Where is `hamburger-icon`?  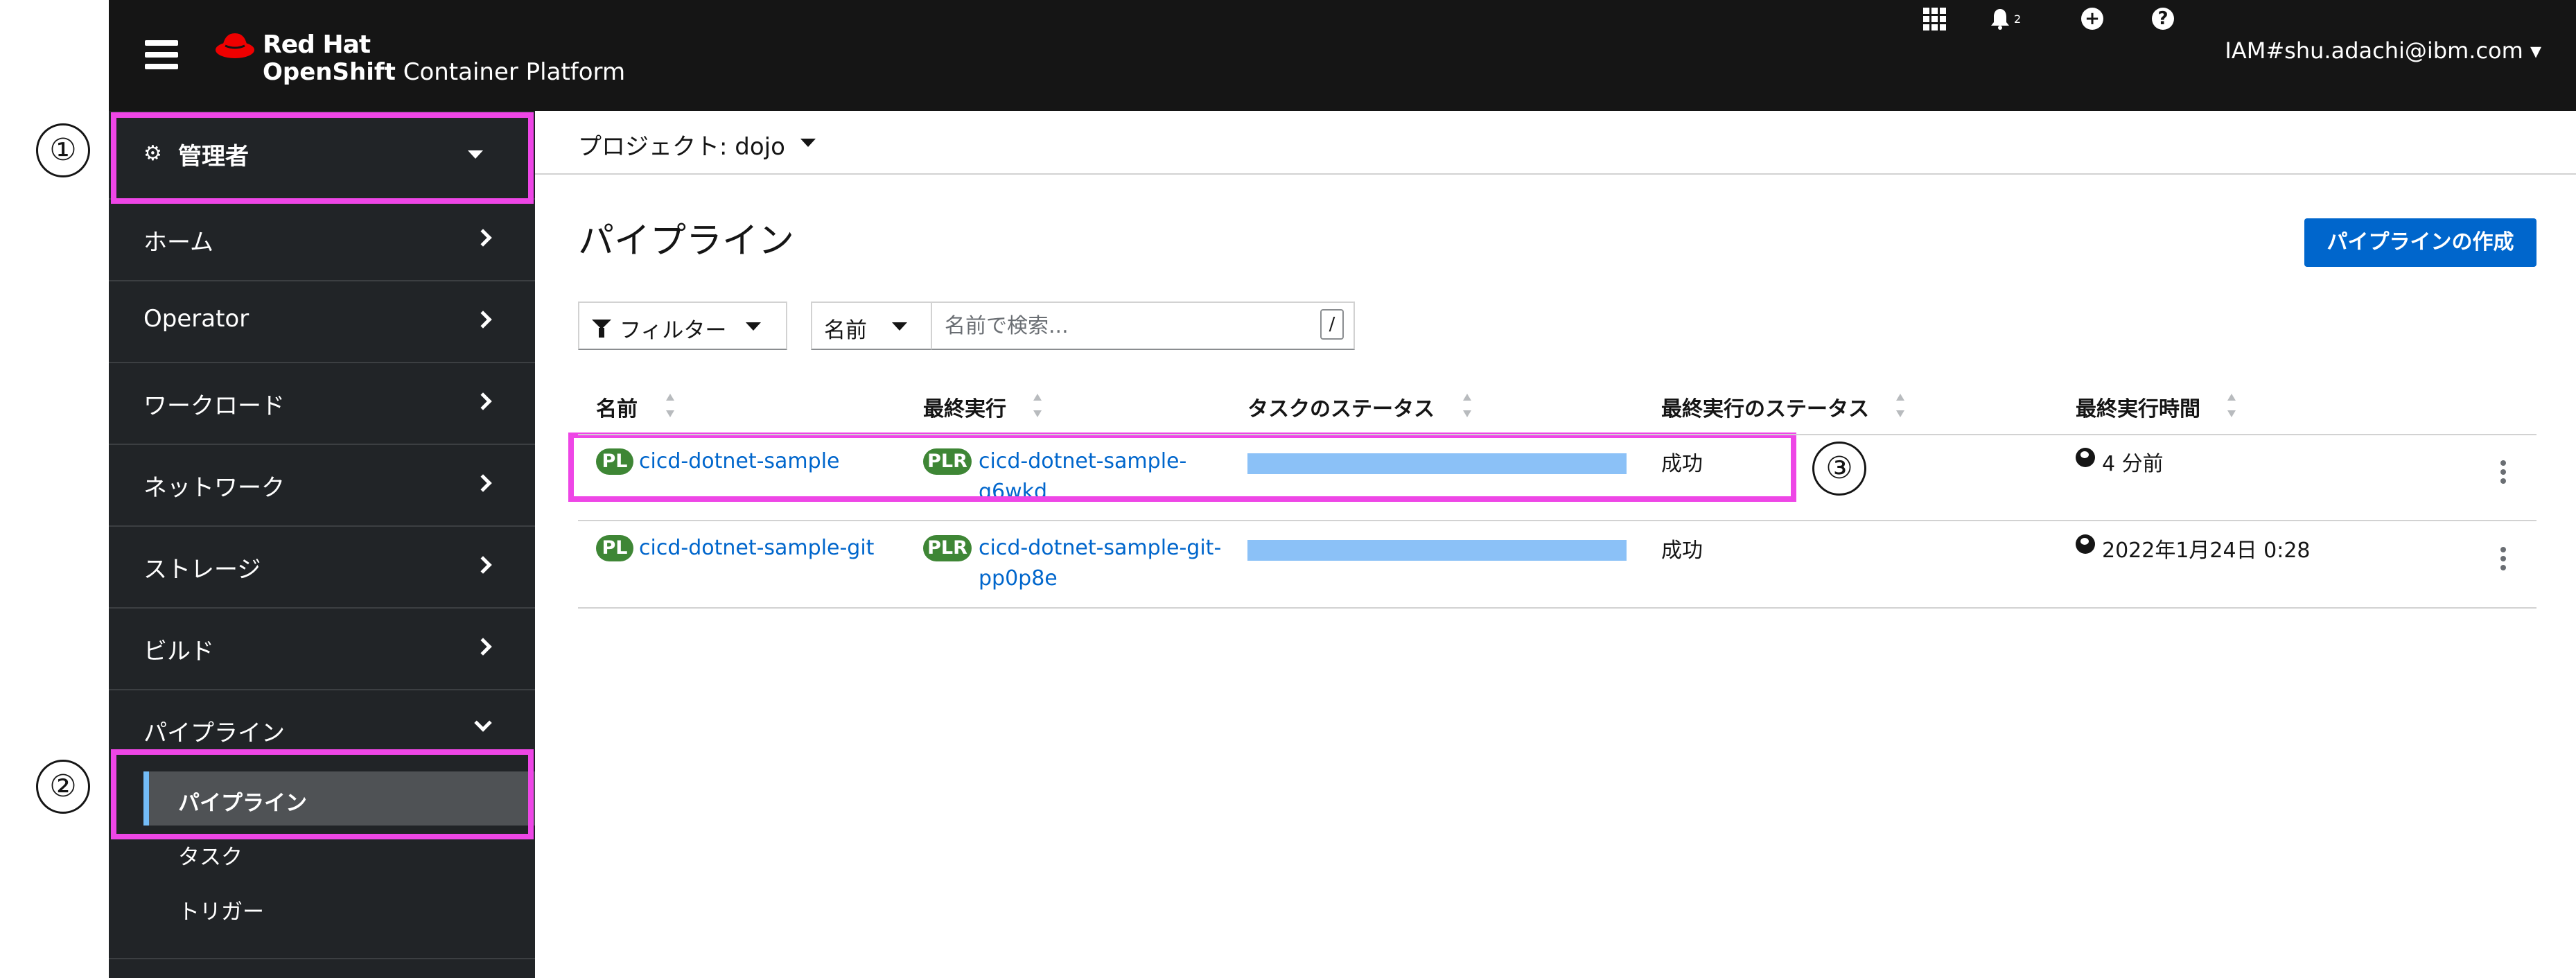 hamburger-icon is located at coordinates (161, 54).